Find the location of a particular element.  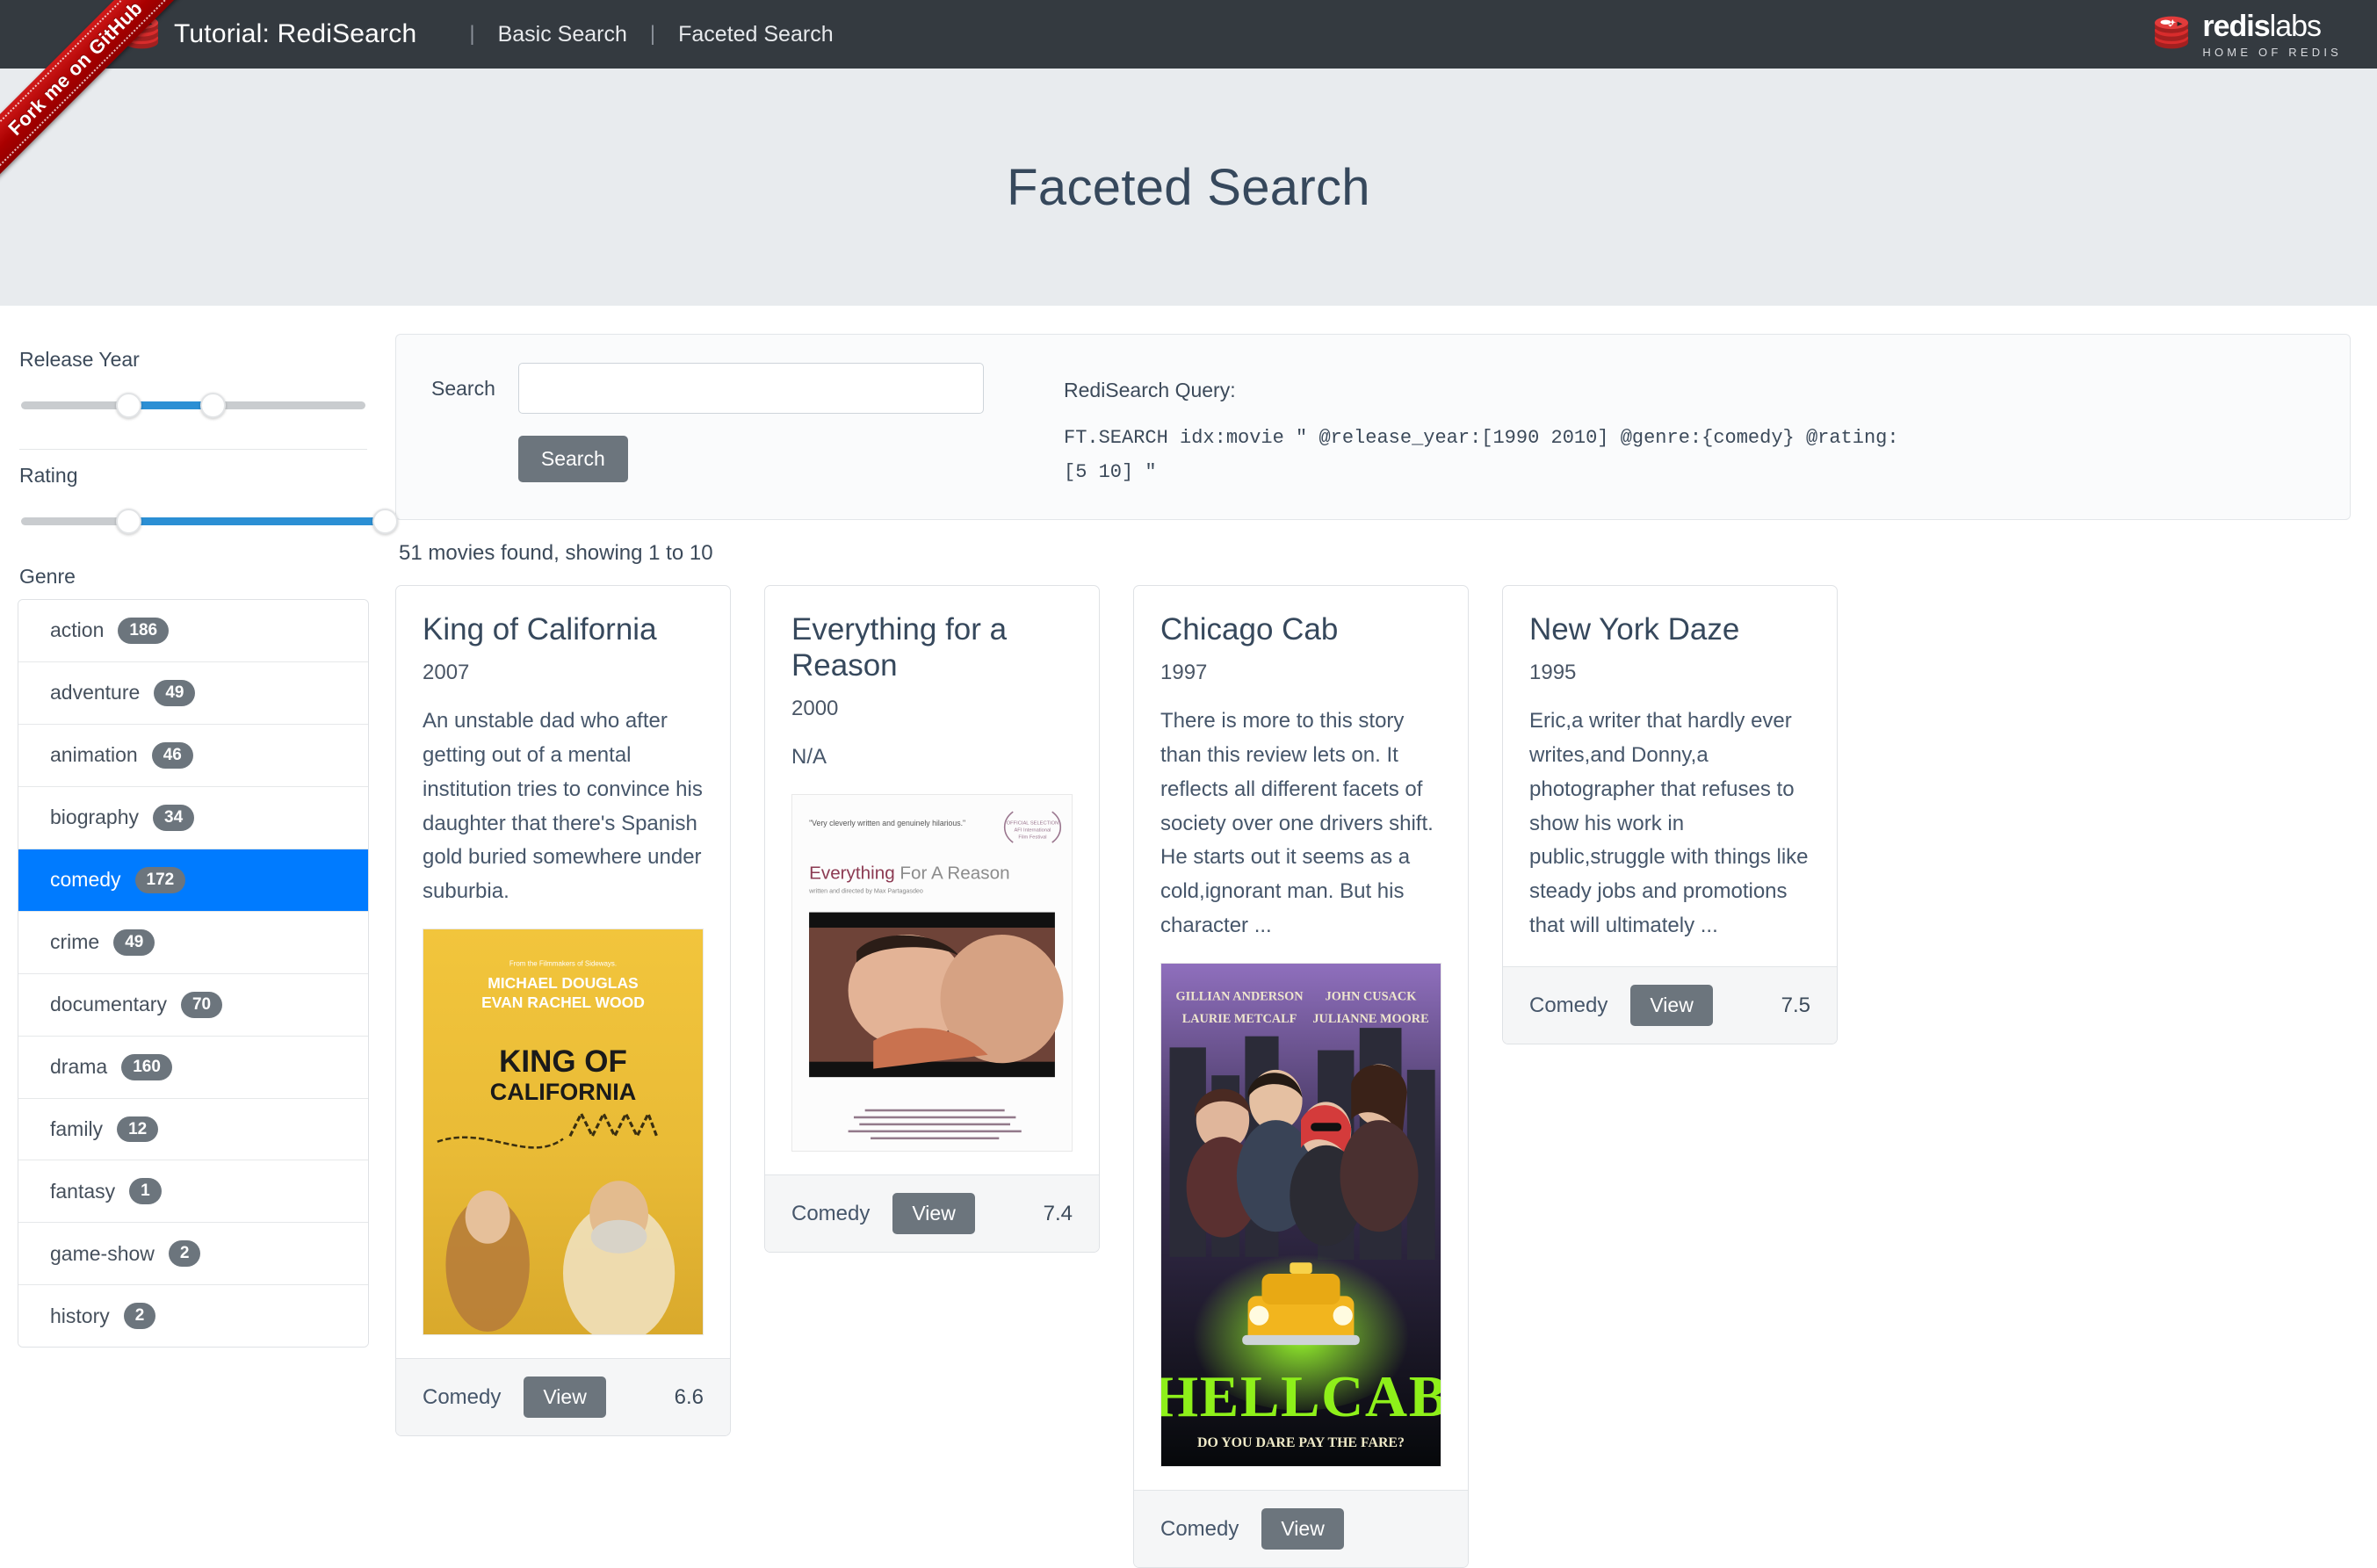

genre-item-label: biography is located at coordinates (95, 817).